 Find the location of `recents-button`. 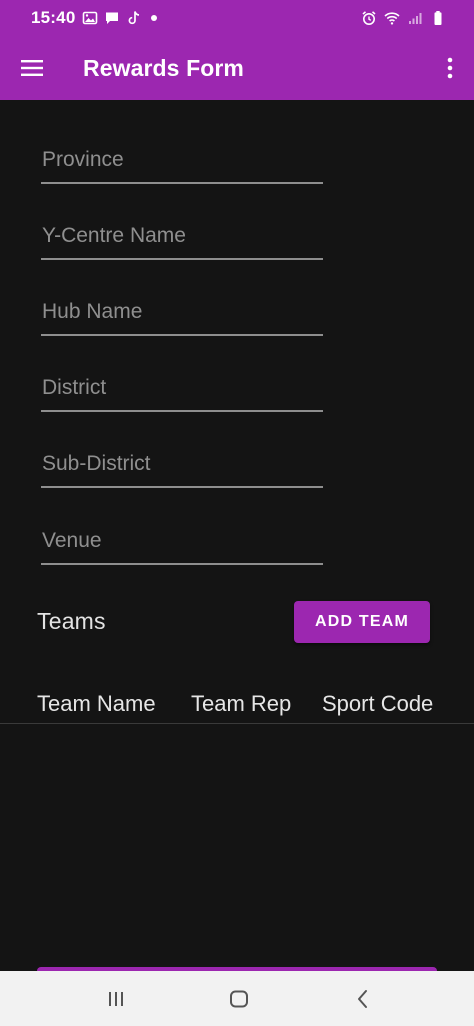

recents-button is located at coordinates (116, 999).